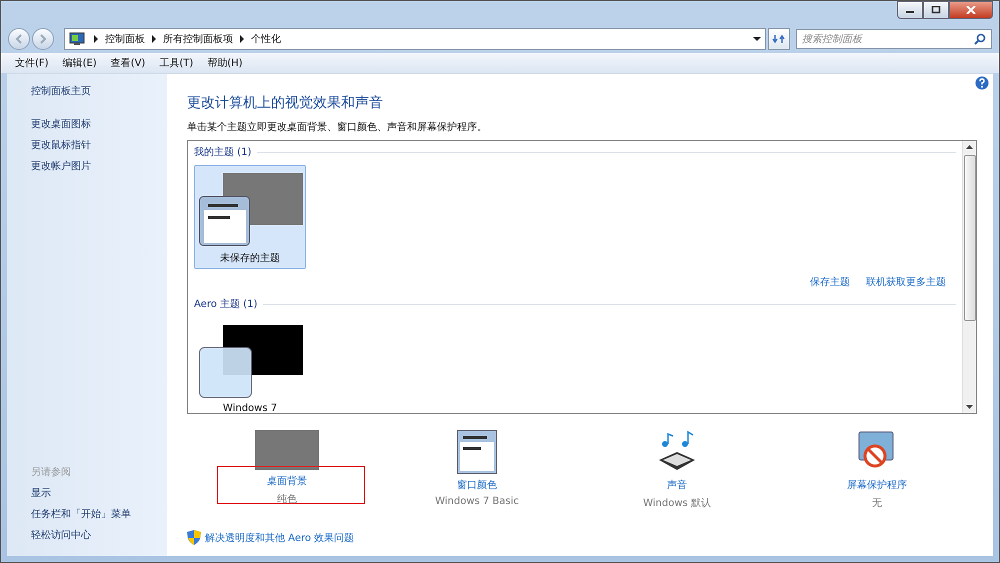  What do you see at coordinates (285, 103) in the screenshot?
I see `page-title: 更改计算机上的视觉效果和声音` at bounding box center [285, 103].